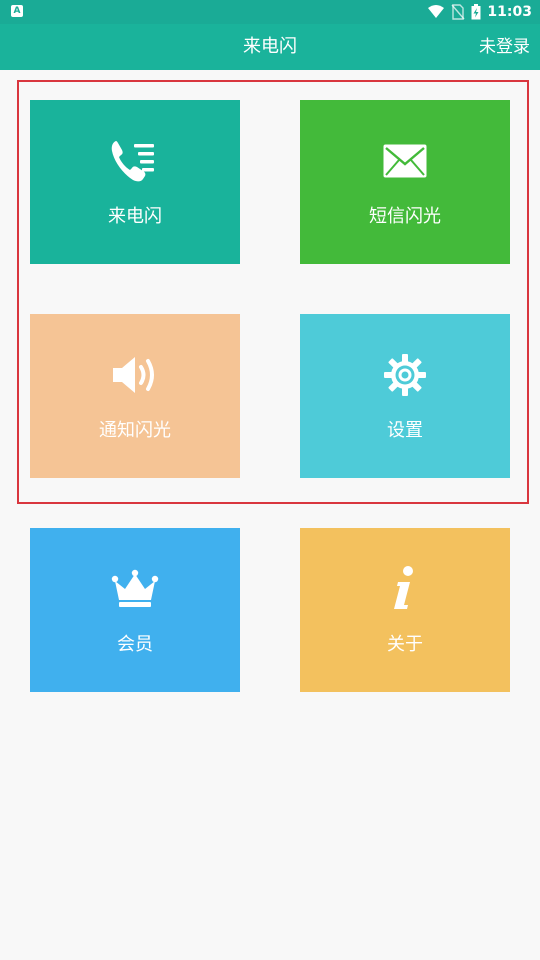 This screenshot has height=960, width=540. Describe the element at coordinates (405, 375) in the screenshot. I see `gear-icon` at that location.